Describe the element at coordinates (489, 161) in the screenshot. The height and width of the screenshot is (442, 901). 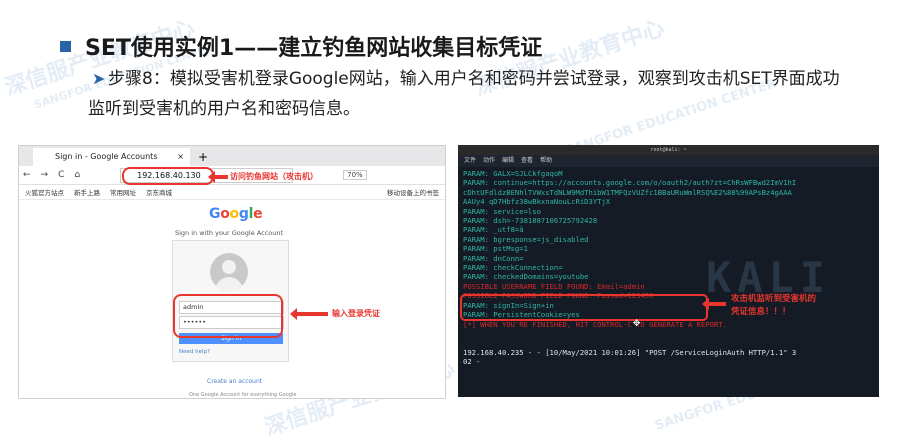
I see `menu-action: 动作` at that location.